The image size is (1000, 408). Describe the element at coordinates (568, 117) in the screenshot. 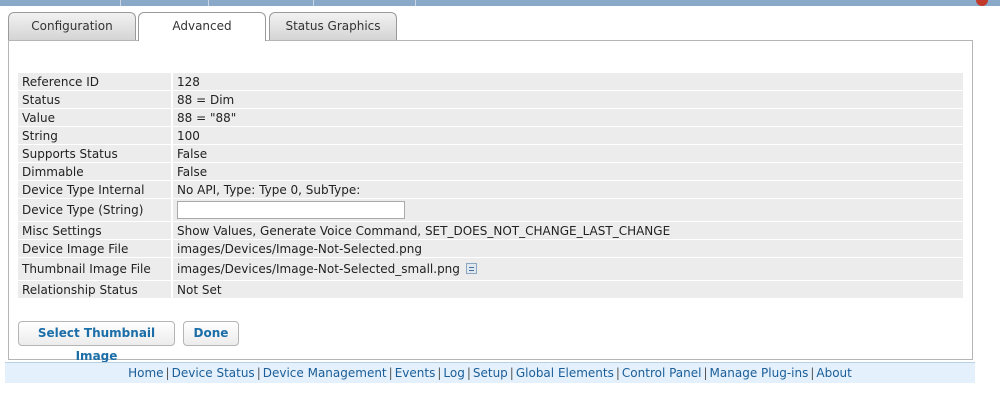

I see `property-value: 88 = "88"` at that location.